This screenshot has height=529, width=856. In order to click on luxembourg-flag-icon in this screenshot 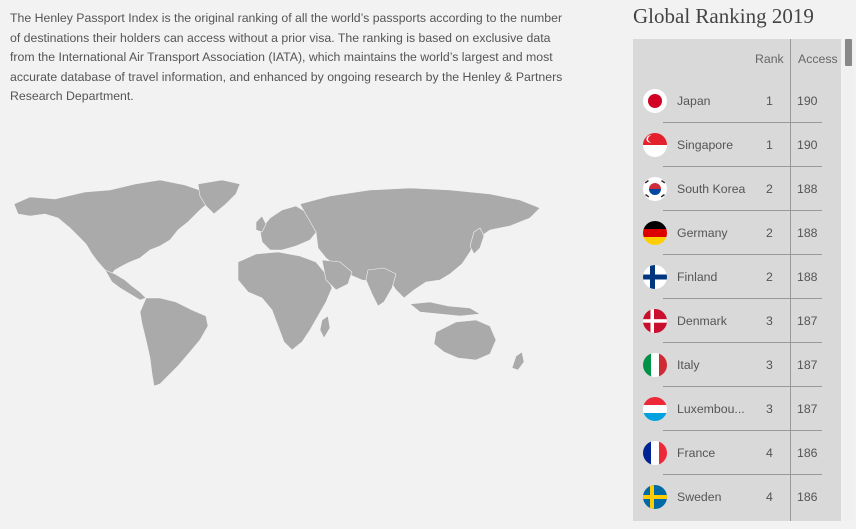, I will do `click(655, 409)`.